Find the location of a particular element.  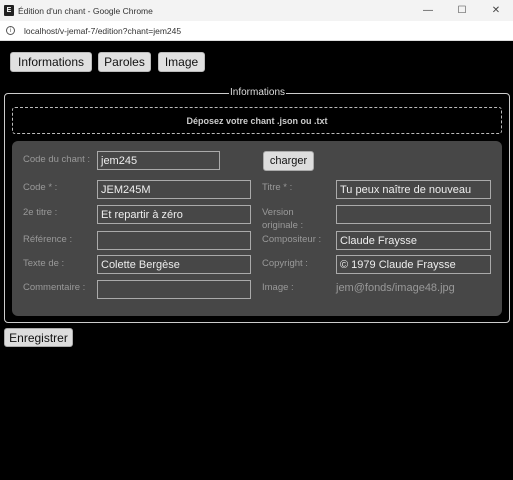

second-titre-input: Et repartir à zéro is located at coordinates (174, 214).